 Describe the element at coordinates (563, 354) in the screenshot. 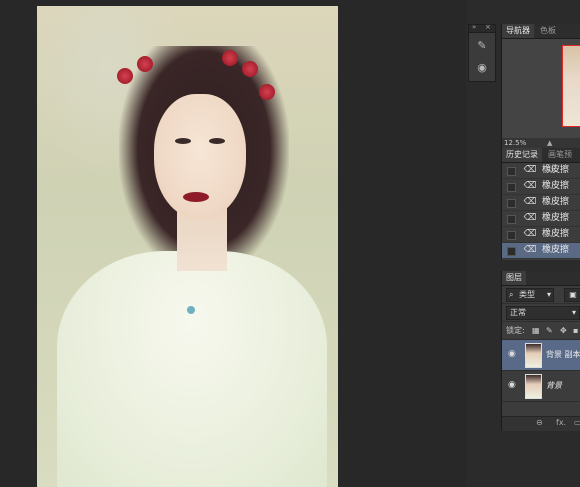

I see `layer-name: 背景 副本` at that location.